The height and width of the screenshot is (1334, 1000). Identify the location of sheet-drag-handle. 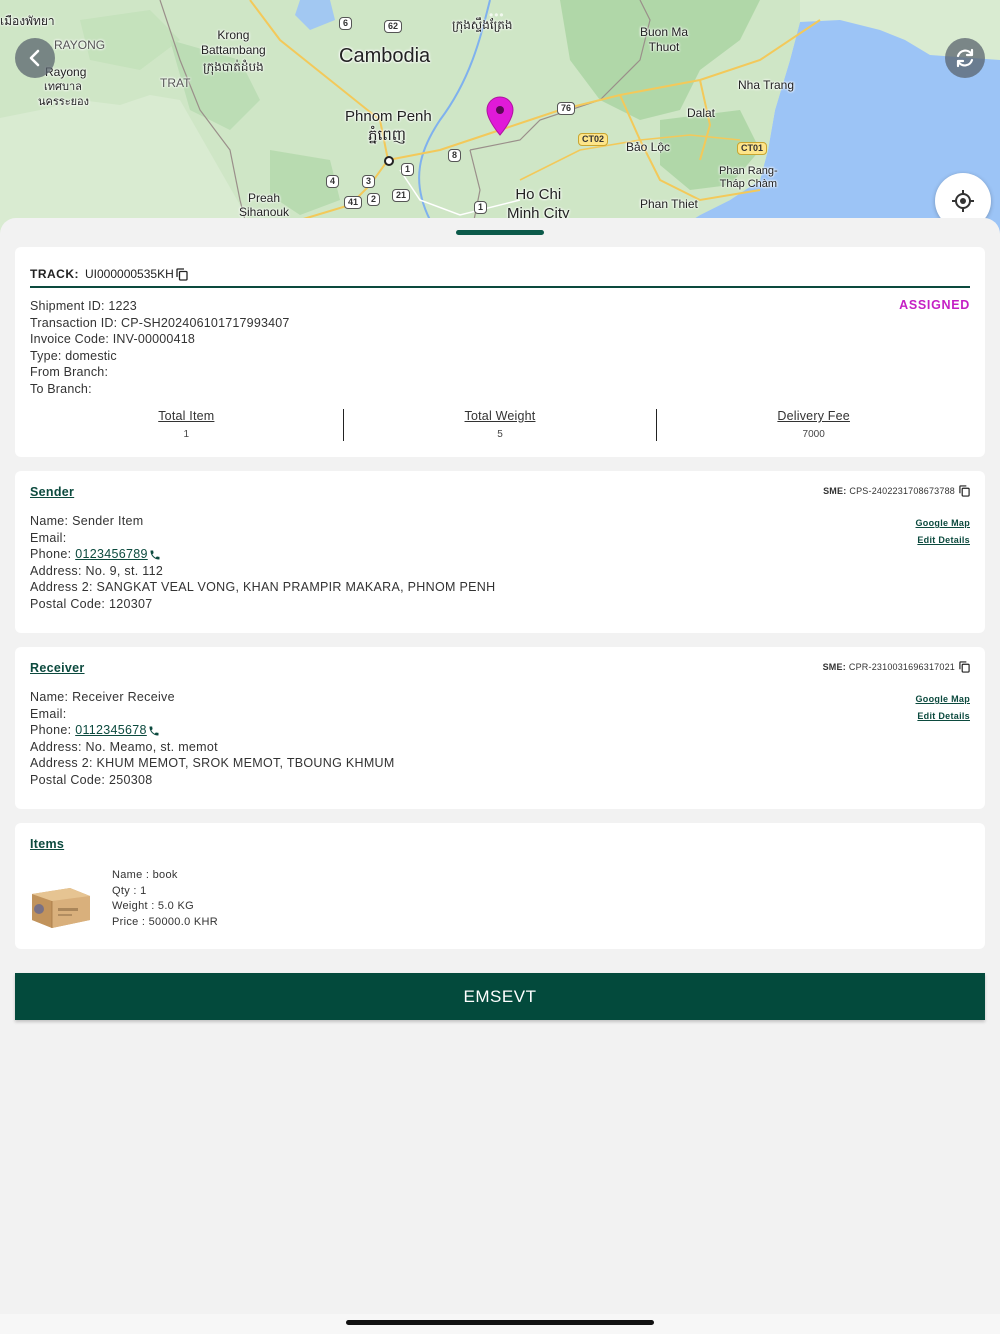
(500, 232).